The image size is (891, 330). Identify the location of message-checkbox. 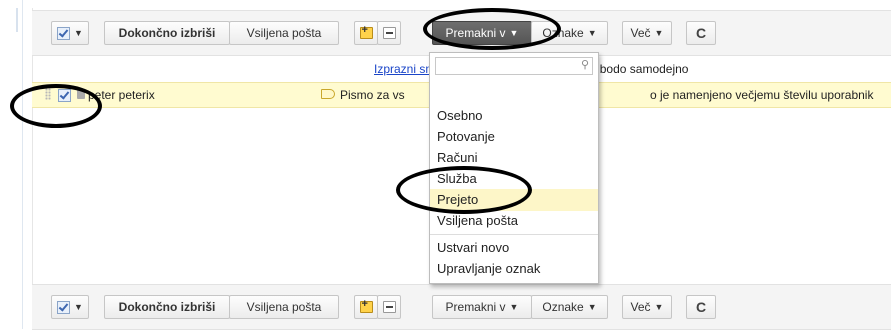
(64, 95).